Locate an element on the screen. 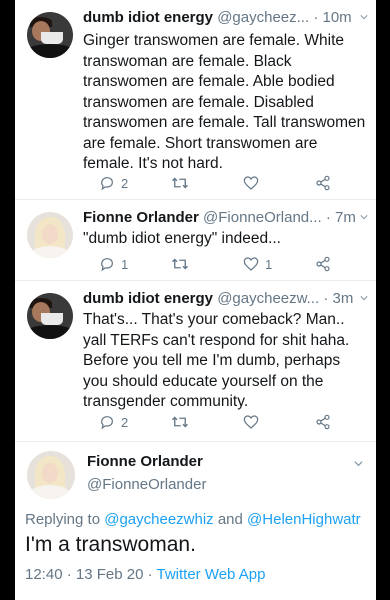  author-handle: @FionneOrlander is located at coordinates (146, 484).